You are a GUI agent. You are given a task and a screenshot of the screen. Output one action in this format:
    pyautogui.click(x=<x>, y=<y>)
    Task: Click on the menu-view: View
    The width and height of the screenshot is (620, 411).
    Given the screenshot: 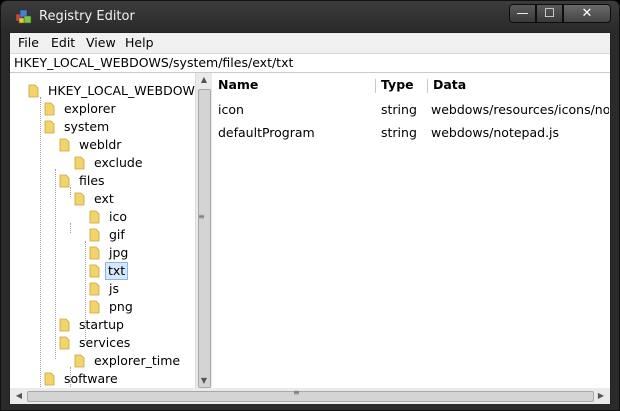 What is the action you would take?
    pyautogui.click(x=101, y=42)
    